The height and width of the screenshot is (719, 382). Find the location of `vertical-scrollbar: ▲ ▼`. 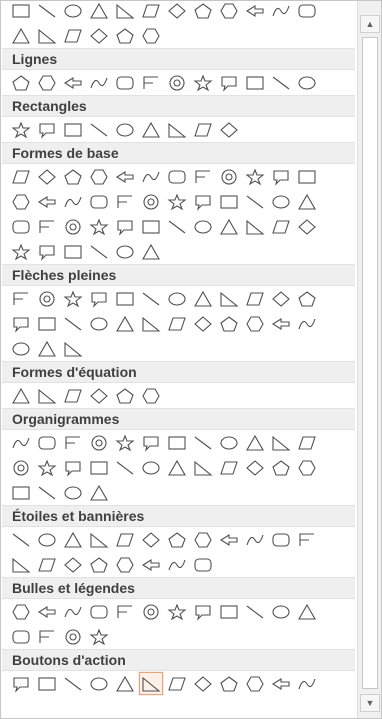

vertical-scrollbar: ▲ ▼ is located at coordinates (369, 359).